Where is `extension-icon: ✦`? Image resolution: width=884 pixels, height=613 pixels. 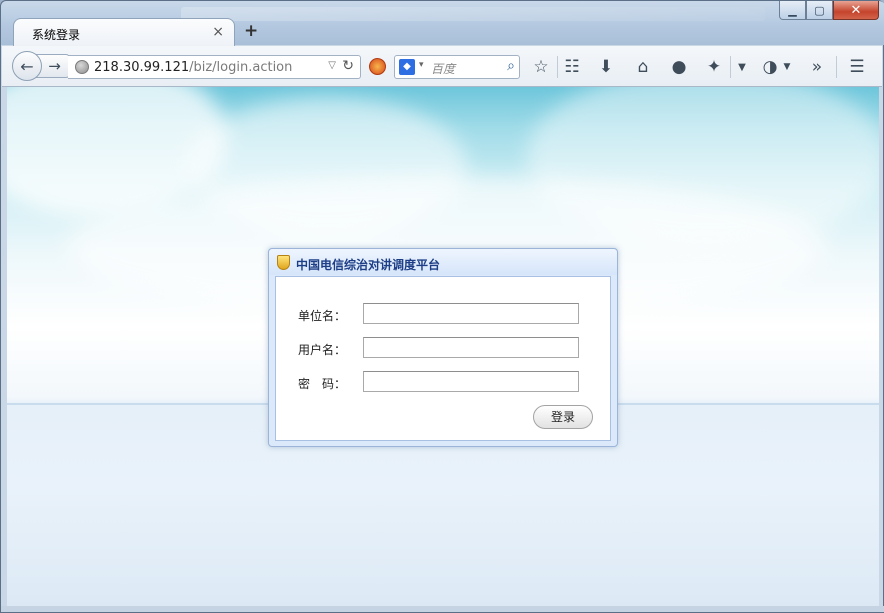 extension-icon: ✦ is located at coordinates (714, 67).